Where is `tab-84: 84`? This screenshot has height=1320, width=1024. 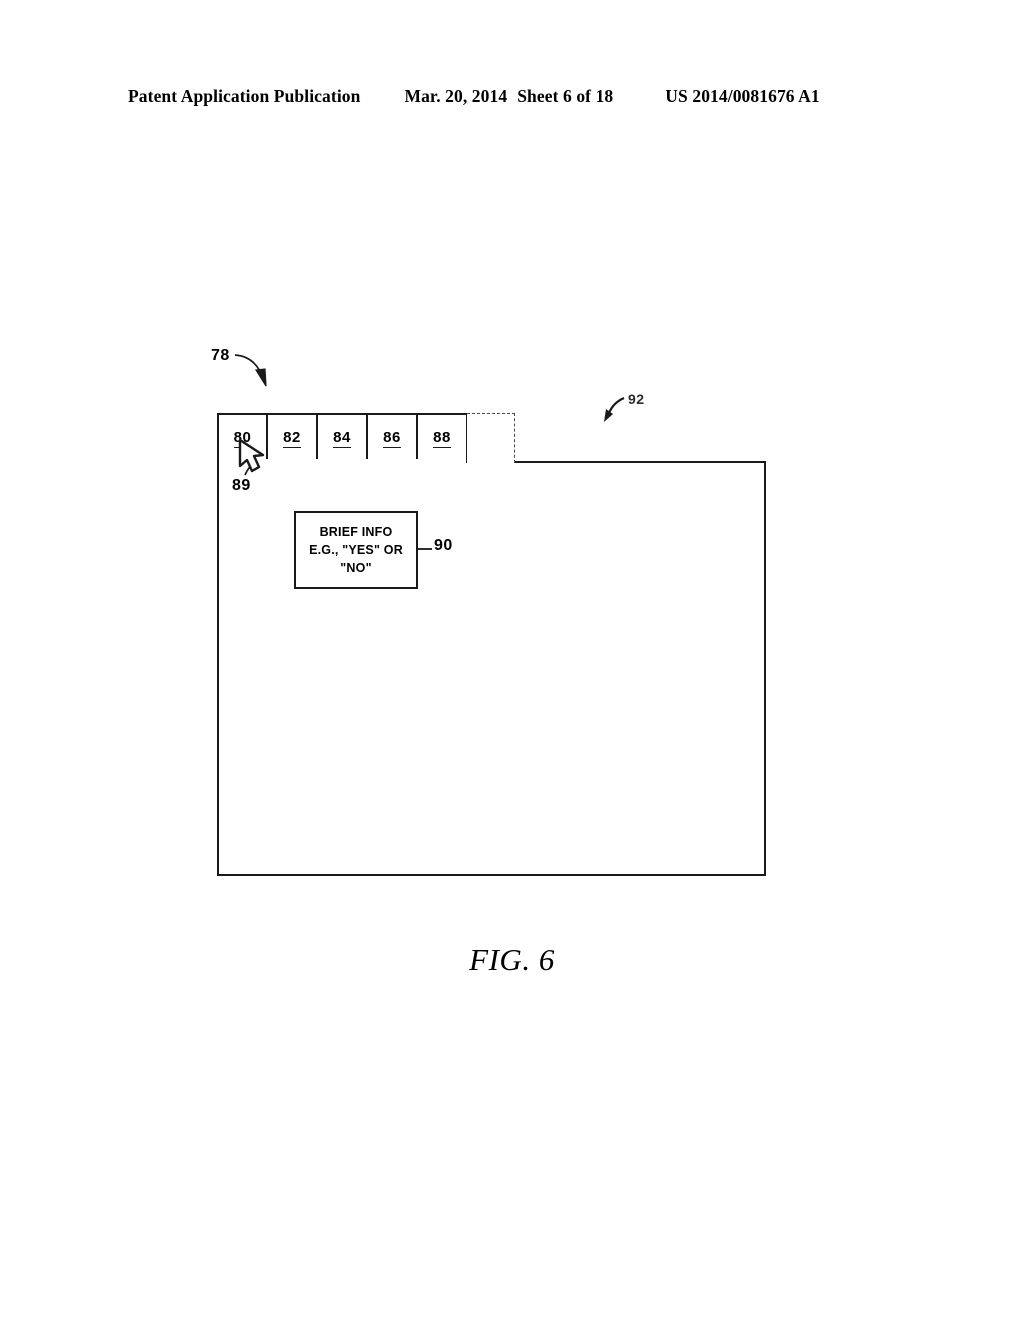 tab-84: 84 is located at coordinates (342, 438).